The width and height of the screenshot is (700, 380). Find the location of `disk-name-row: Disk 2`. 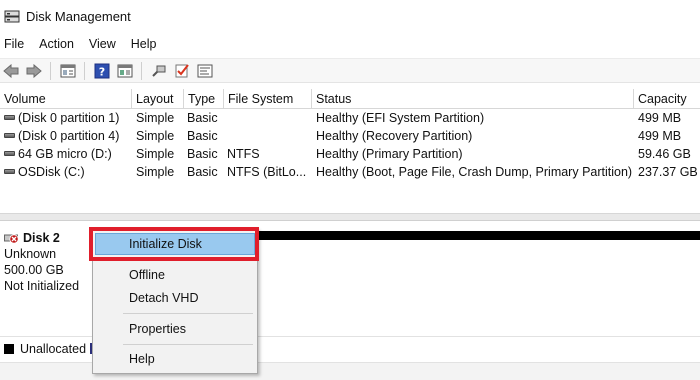

disk-name-row: Disk 2 is located at coordinates (51, 238).